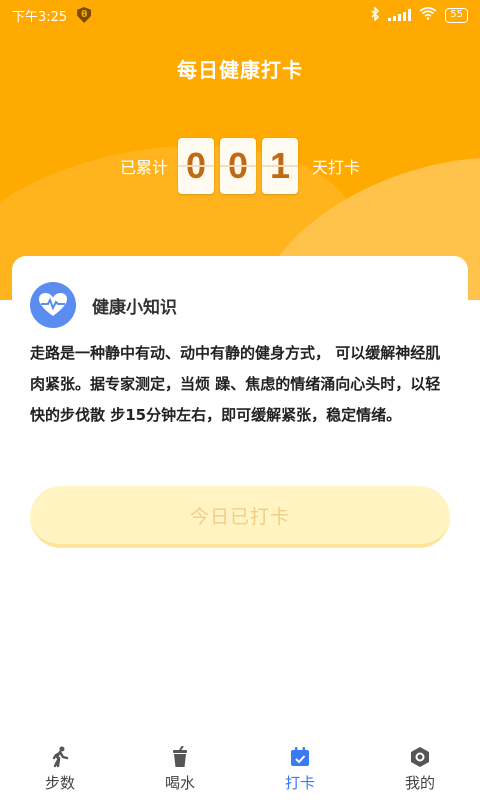  Describe the element at coordinates (134, 307) in the screenshot. I see `tip-title: 健康小知识` at that location.